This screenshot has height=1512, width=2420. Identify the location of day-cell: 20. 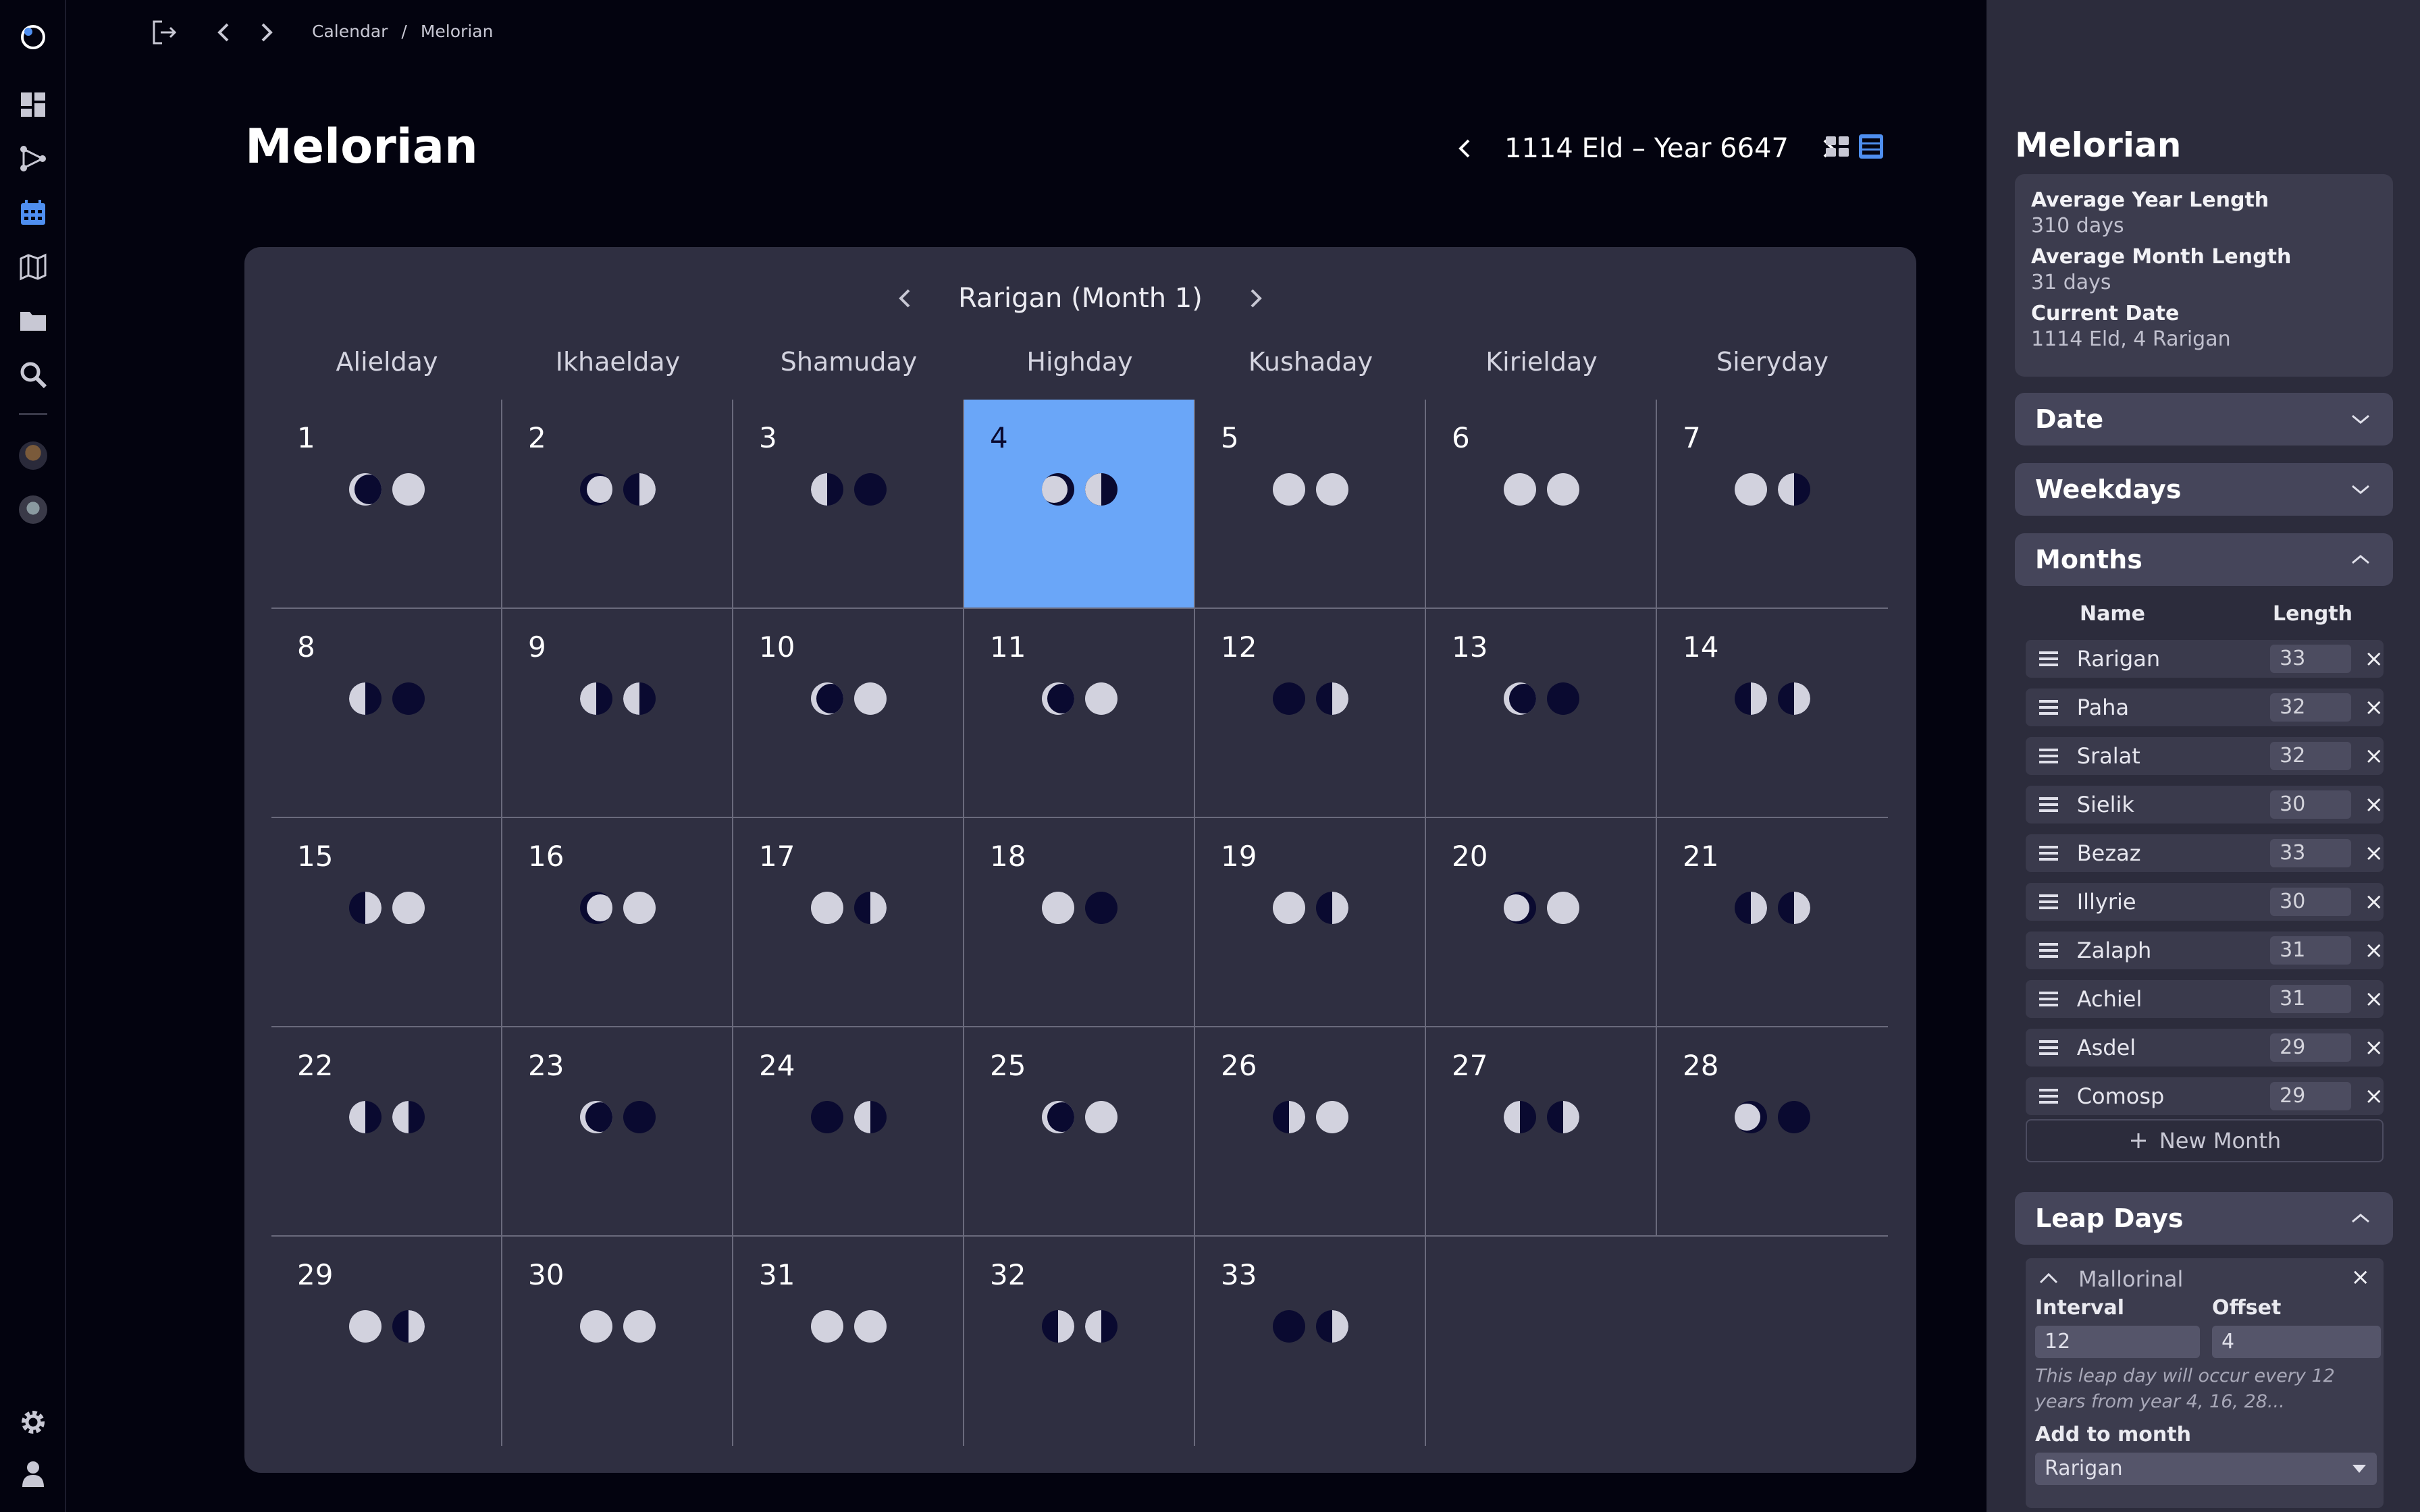
(1541, 922).